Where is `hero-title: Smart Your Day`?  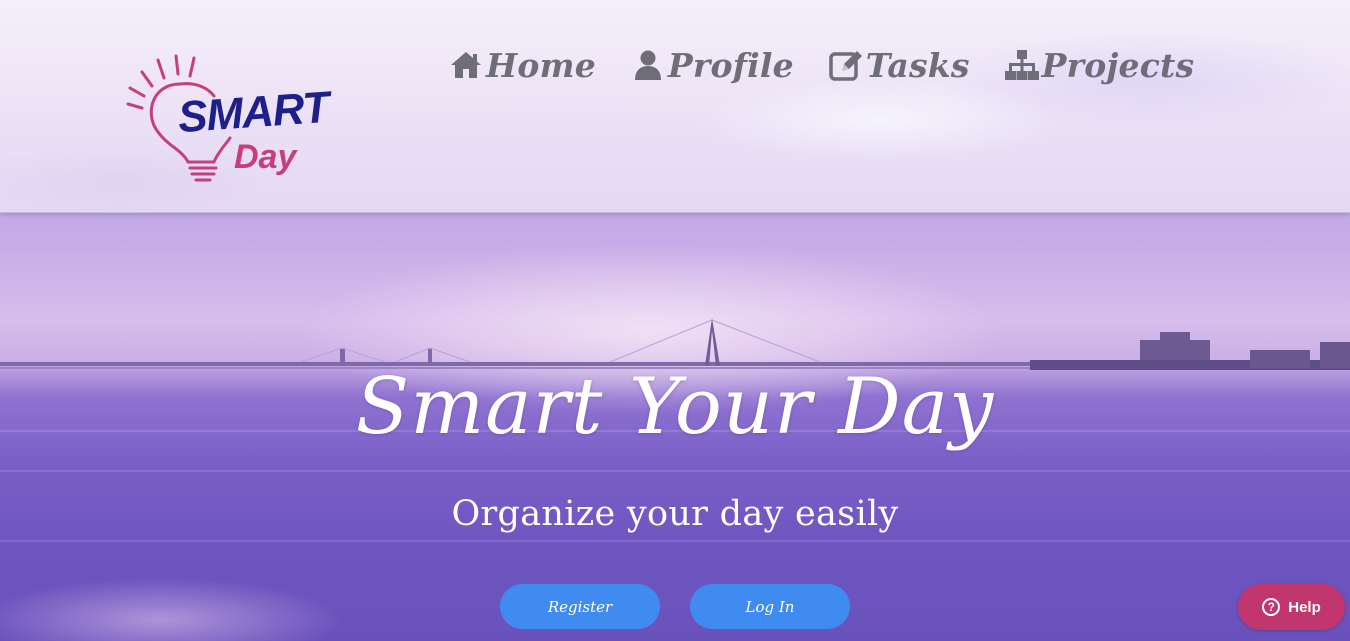 hero-title: Smart Your Day is located at coordinates (675, 407).